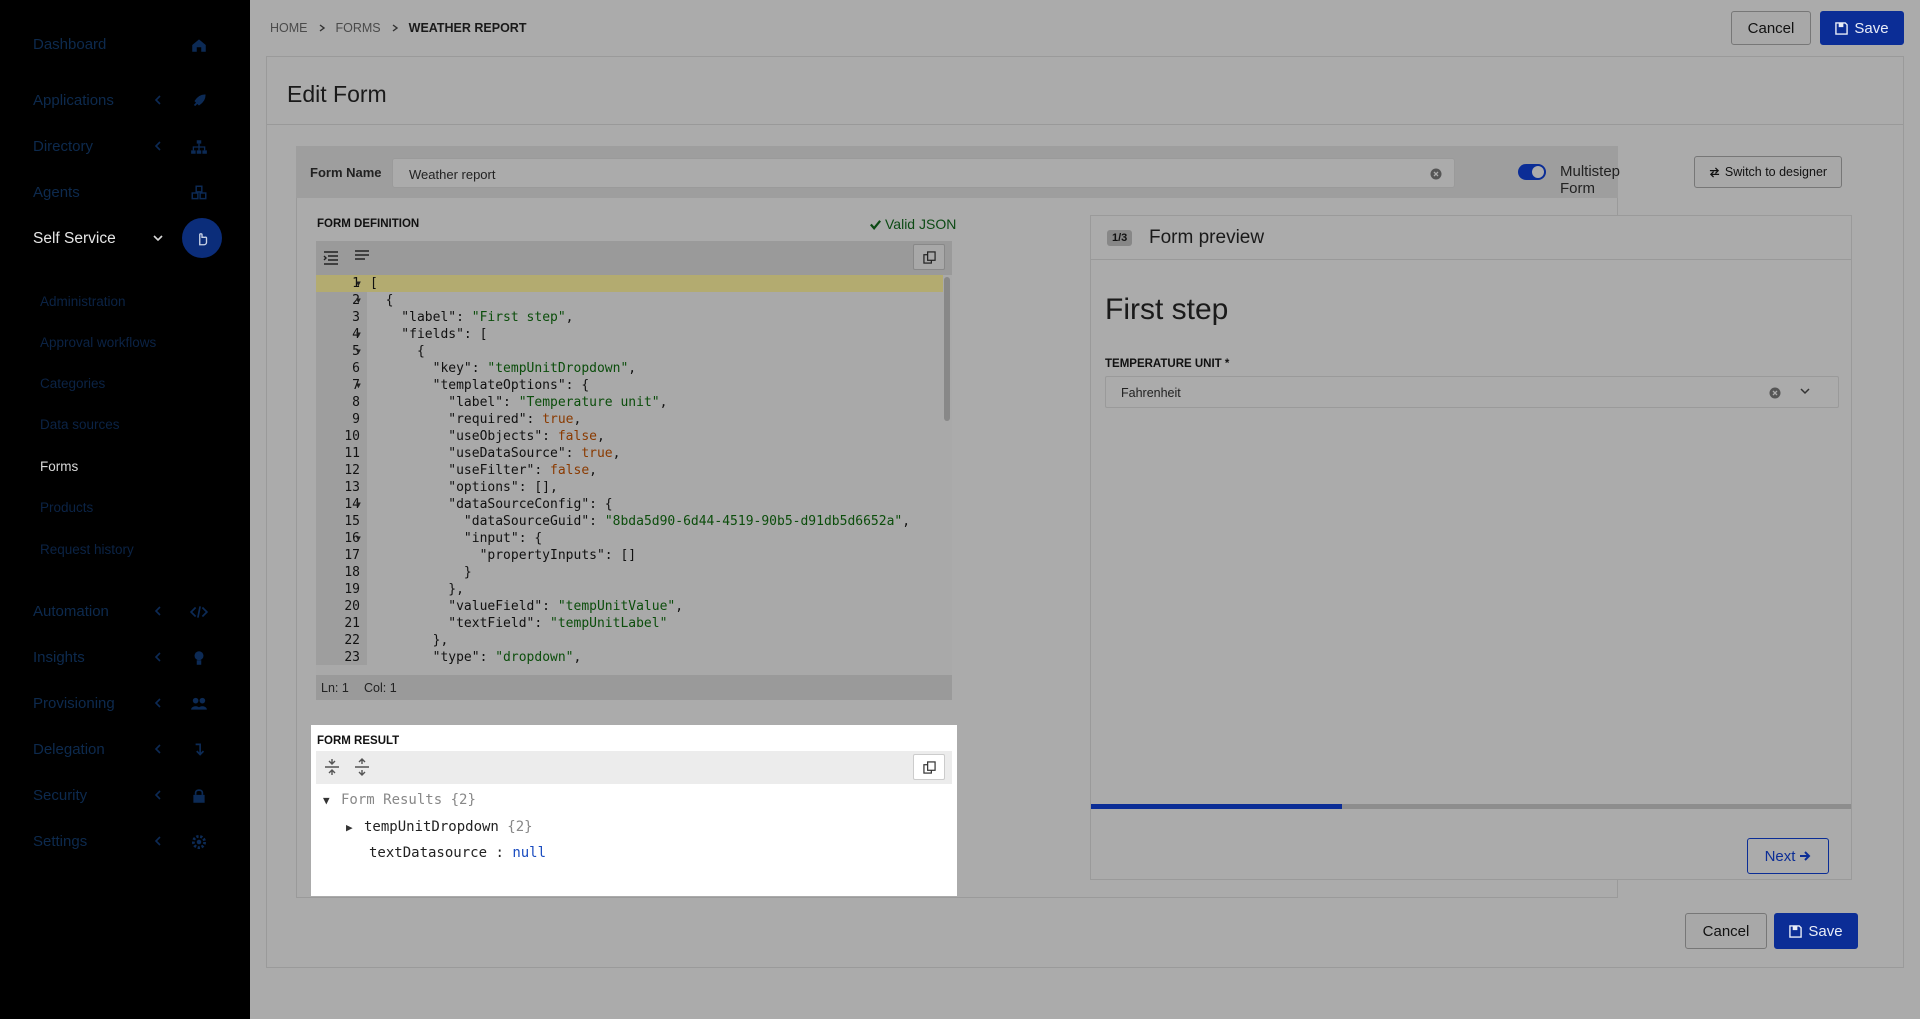  What do you see at coordinates (80, 424) in the screenshot?
I see `sidebar-sub-data-sources: Data sources` at bounding box center [80, 424].